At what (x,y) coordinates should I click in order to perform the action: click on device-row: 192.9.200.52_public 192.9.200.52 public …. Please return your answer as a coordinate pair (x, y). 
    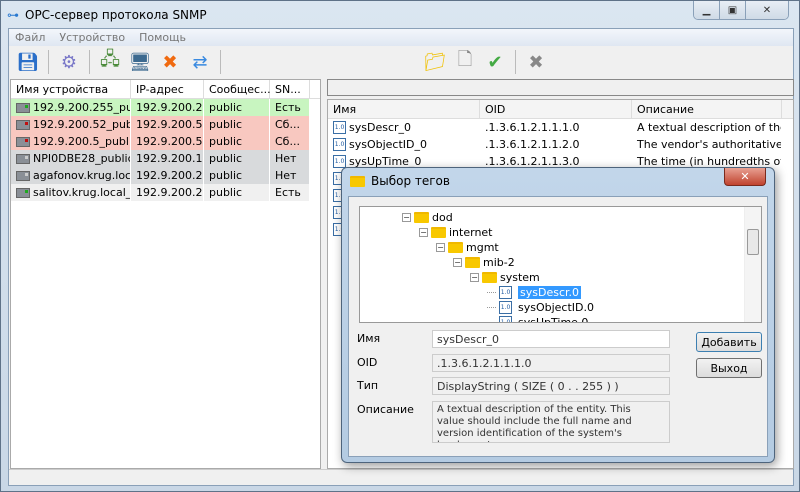
    Looking at the image, I should click on (165, 124).